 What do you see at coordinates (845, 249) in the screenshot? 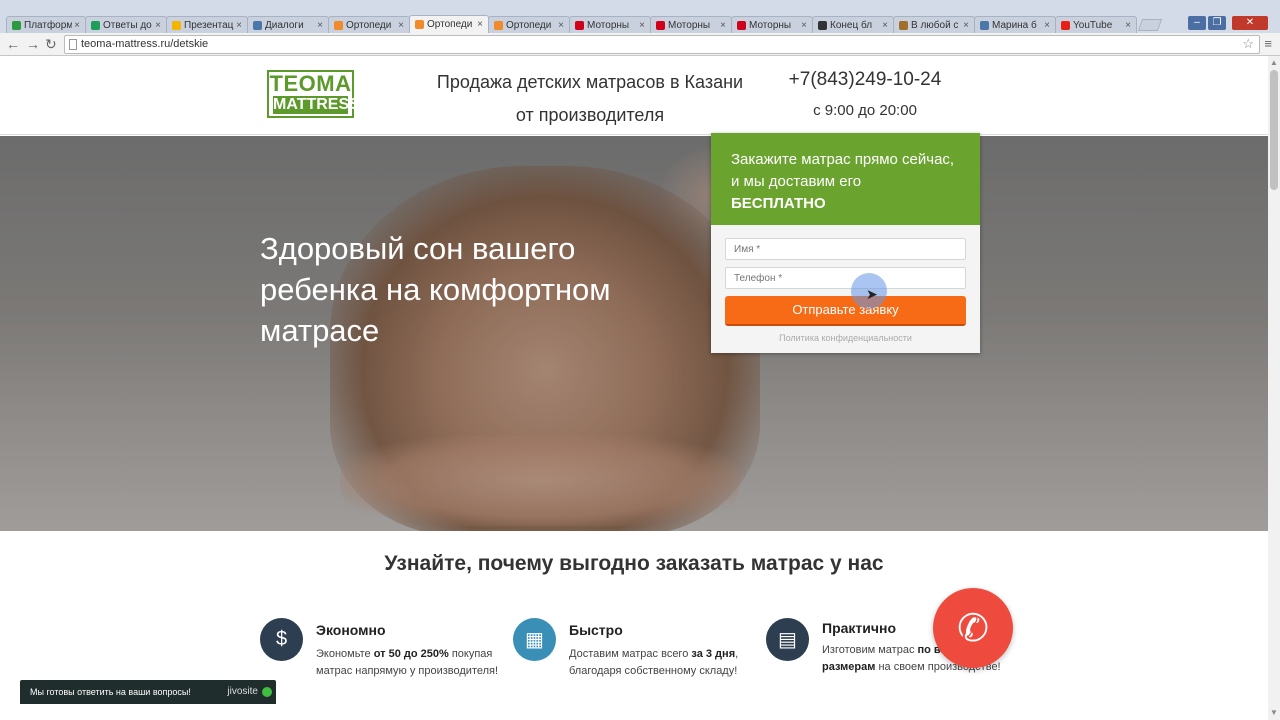
I see `name-input` at bounding box center [845, 249].